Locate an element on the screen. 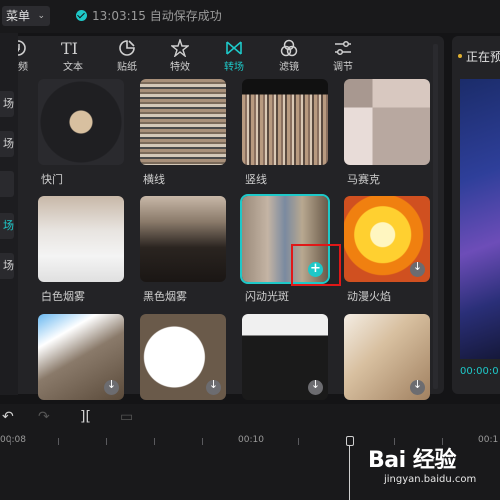 The width and height of the screenshot is (500, 500). watermark-sub: jingyan.baidu.com is located at coordinates (430, 479).